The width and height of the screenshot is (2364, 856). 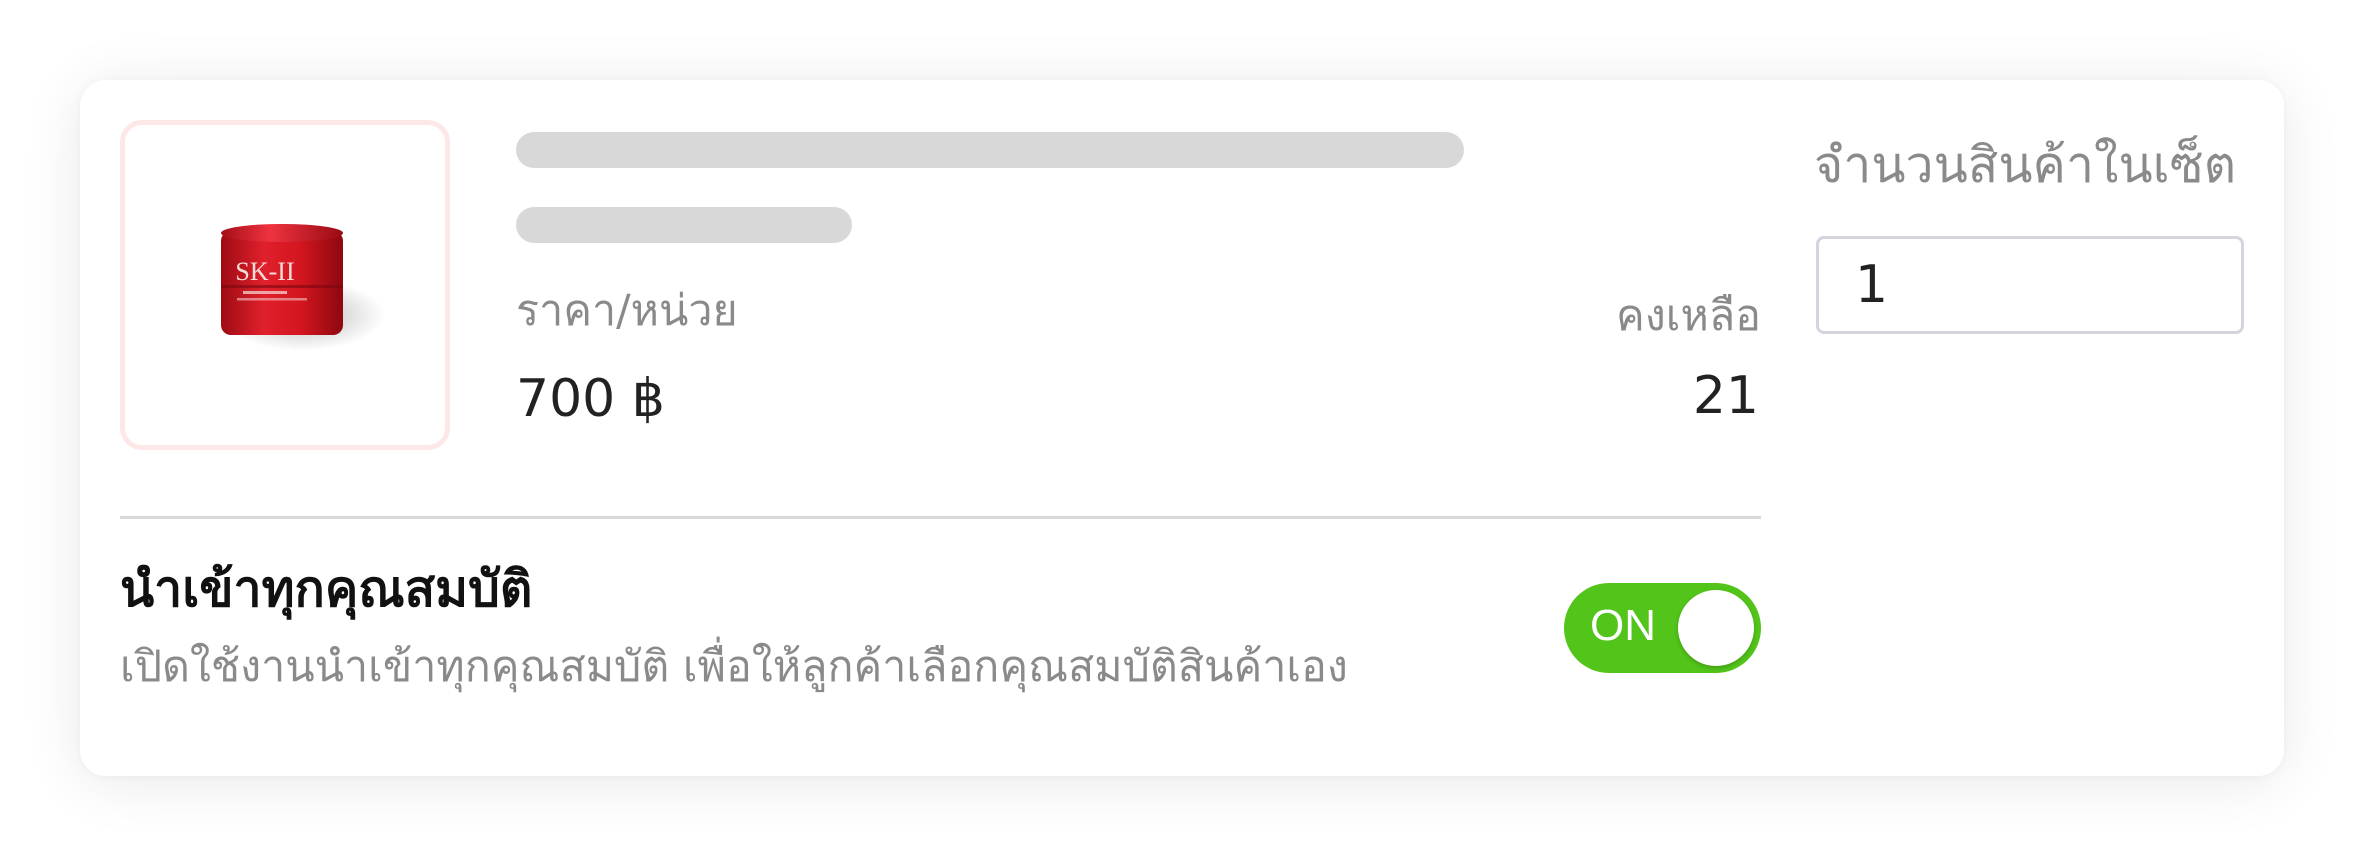 What do you see at coordinates (627, 311) in the screenshot?
I see `price-label: ราคา/หน่วย` at bounding box center [627, 311].